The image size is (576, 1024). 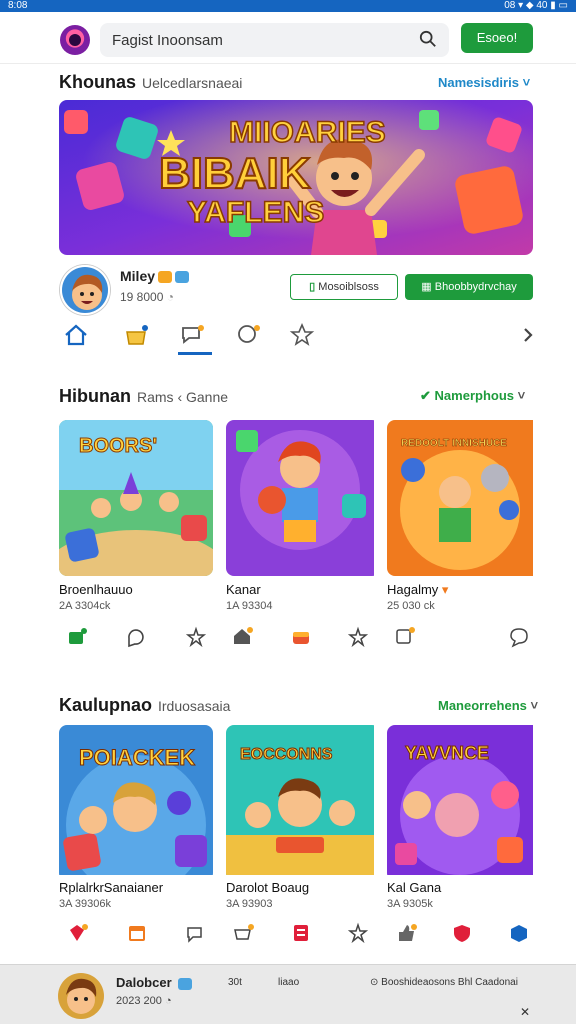 What do you see at coordinates (410, 904) in the screenshot?
I see `card-sub: 3A 9305k` at bounding box center [410, 904].